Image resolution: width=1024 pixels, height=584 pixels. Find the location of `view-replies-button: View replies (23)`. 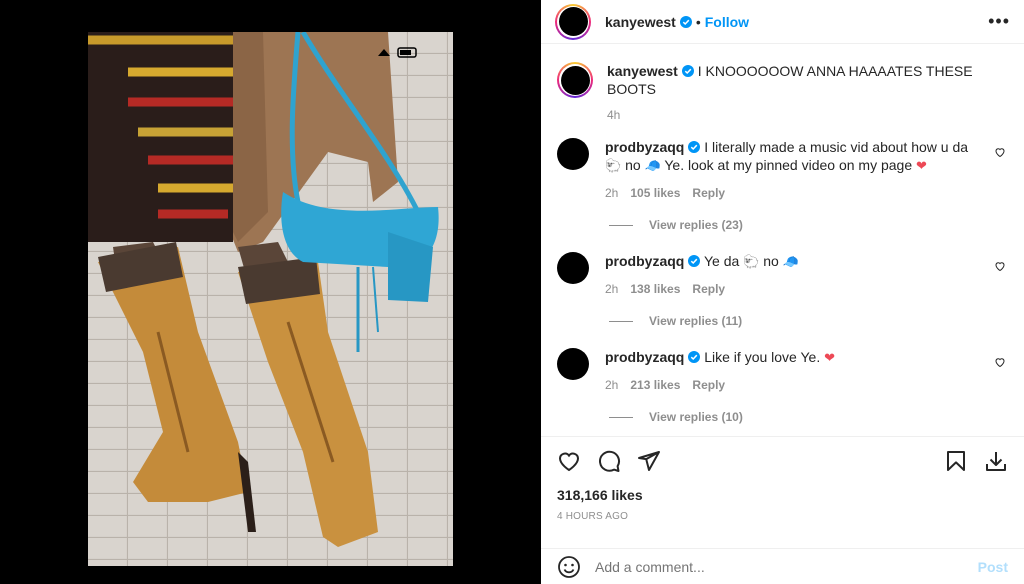

view-replies-button: View replies (23) is located at coordinates (808, 225).